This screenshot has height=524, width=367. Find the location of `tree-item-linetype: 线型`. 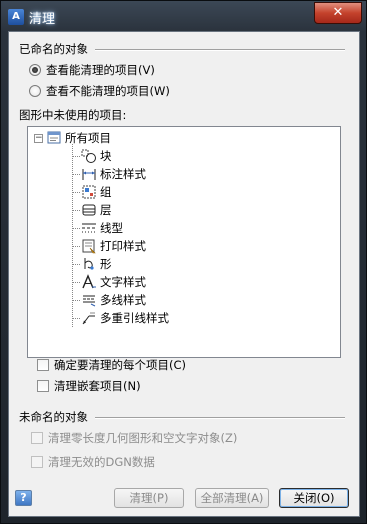

tree-item-linetype: 线型 is located at coordinates (97, 228).